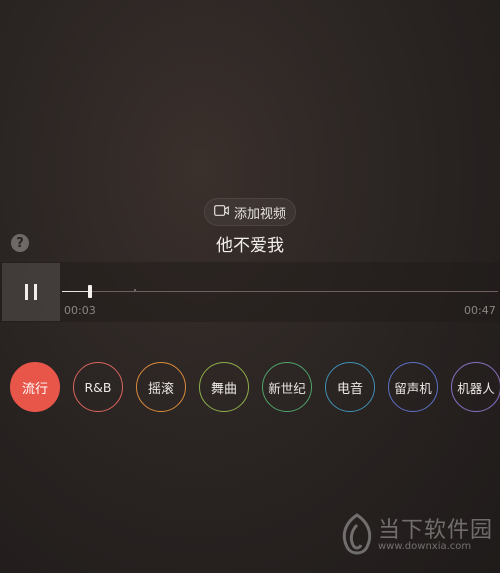 The height and width of the screenshot is (573, 500). I want to click on pause-icon, so click(31, 292).